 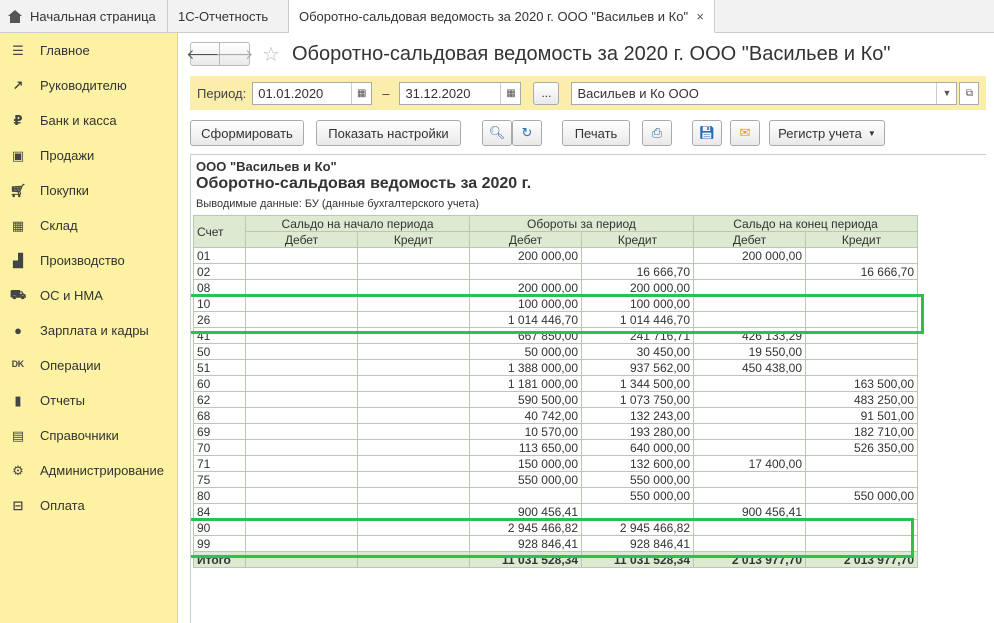 I want to click on amount-cell: 1 181 000,00, so click(x=525, y=383).